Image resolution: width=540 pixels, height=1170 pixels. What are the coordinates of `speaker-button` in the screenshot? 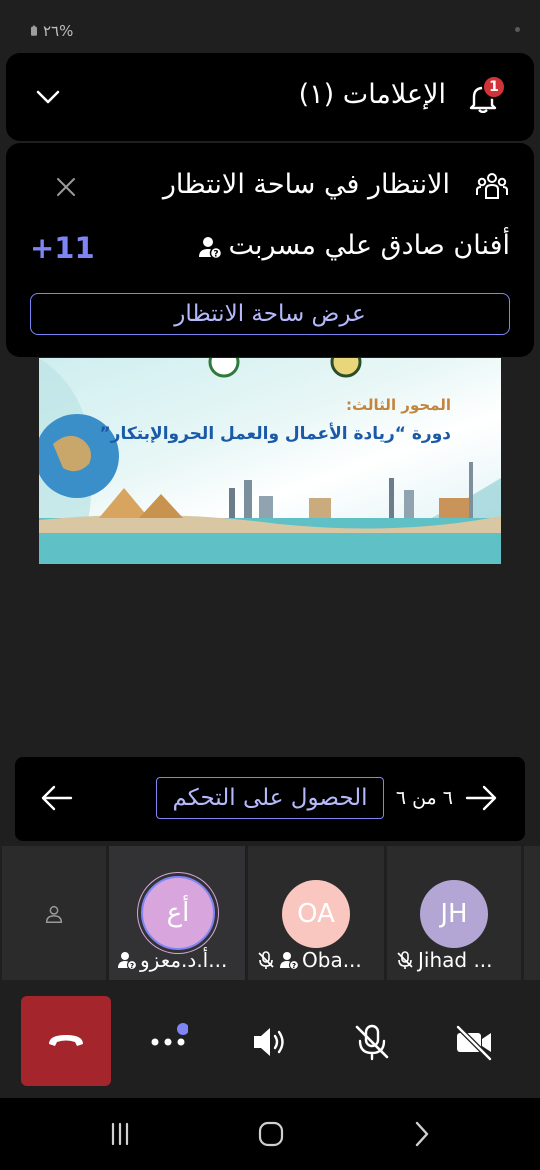 It's located at (270, 1042).